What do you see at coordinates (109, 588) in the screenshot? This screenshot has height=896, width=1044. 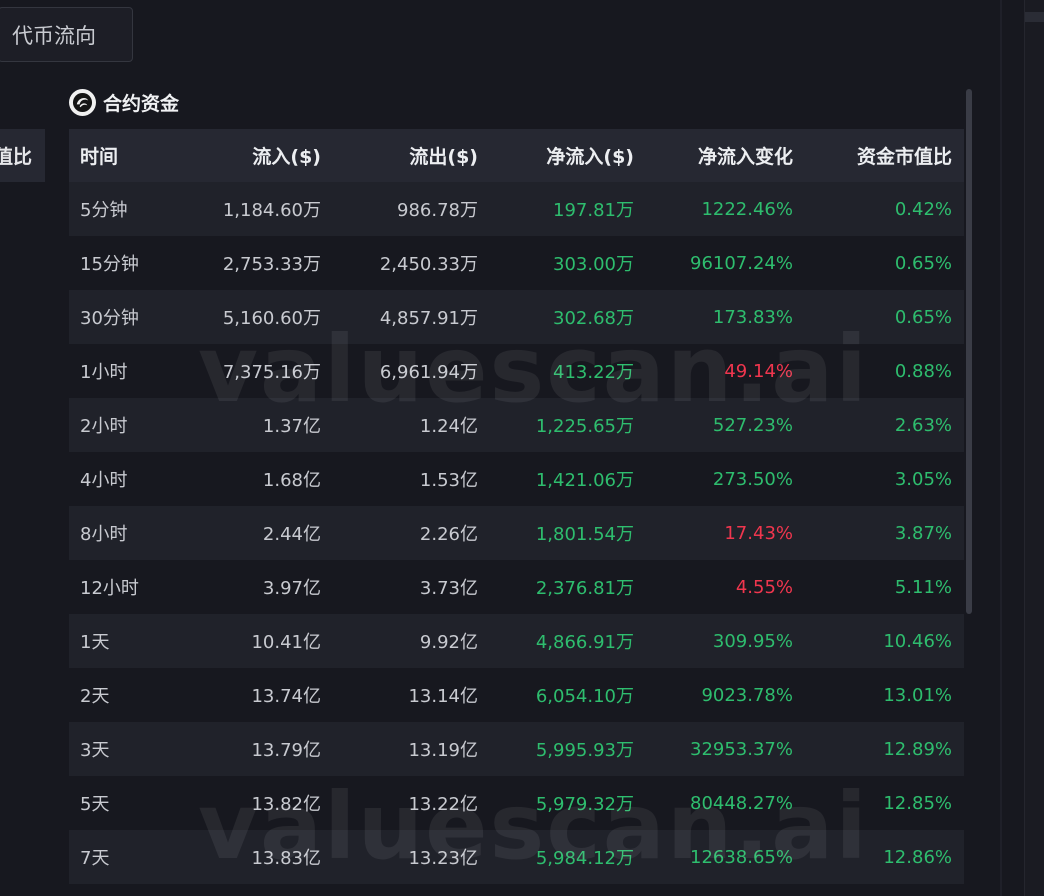 I see `cell-time: 12小时` at bounding box center [109, 588].